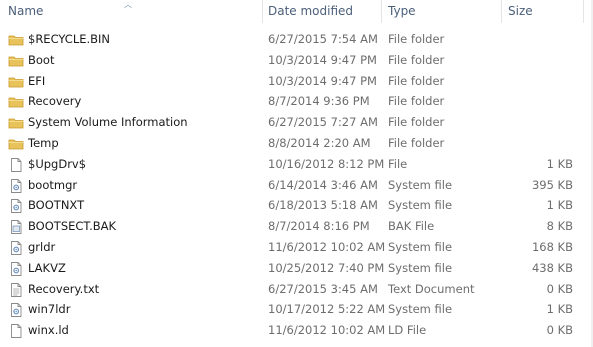 This screenshot has height=347, width=593. I want to click on table-row: EFI 10/3/2014 9:47 PM File folder, so click(296, 81).